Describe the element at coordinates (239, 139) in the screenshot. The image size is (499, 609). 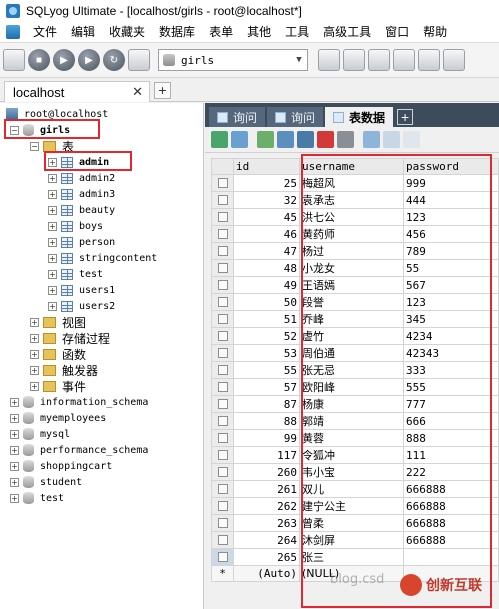
I see `import-grid-icon` at that location.